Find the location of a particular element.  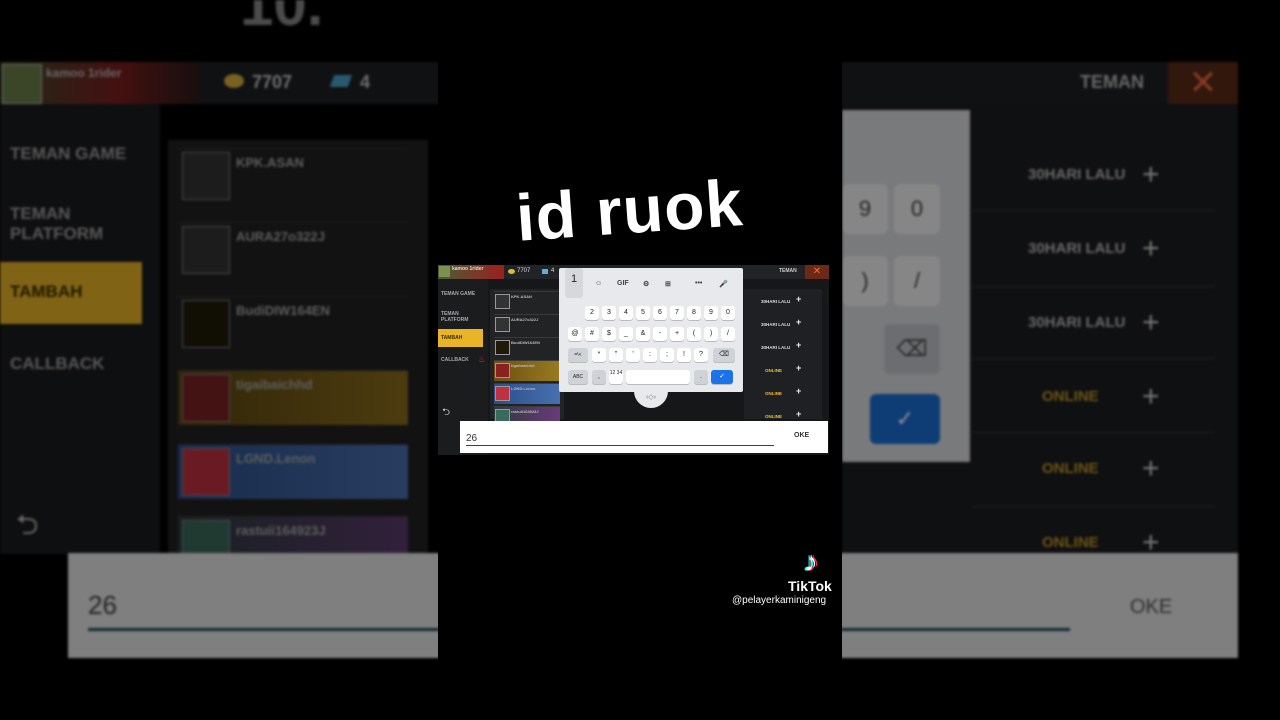

close-icon: ✕ is located at coordinates (817, 272).